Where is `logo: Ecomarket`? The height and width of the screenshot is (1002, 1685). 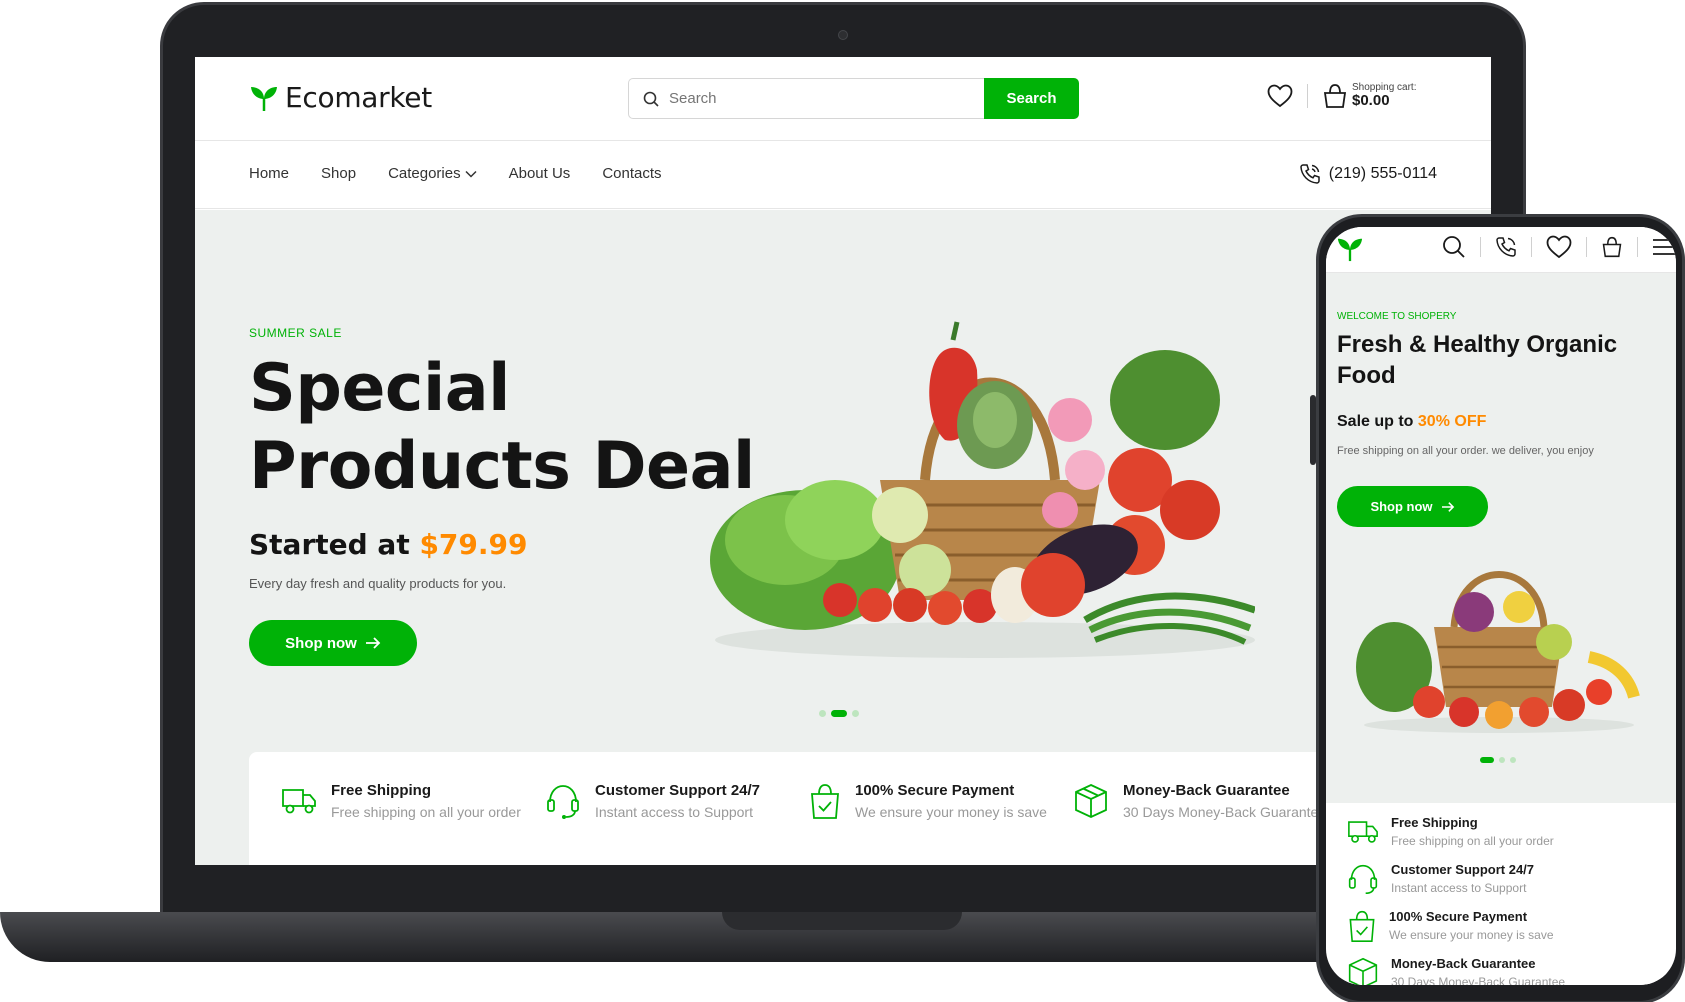
logo: Ecomarket is located at coordinates (340, 97).